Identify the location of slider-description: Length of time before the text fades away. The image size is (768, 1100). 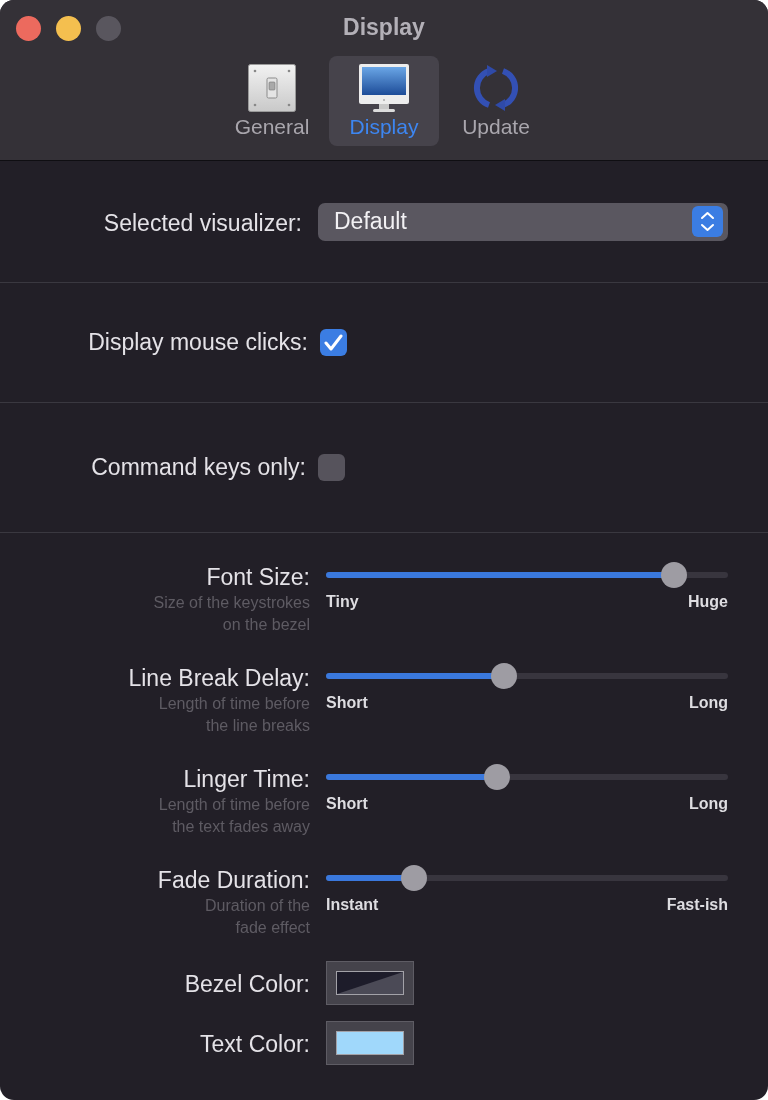
(234, 816).